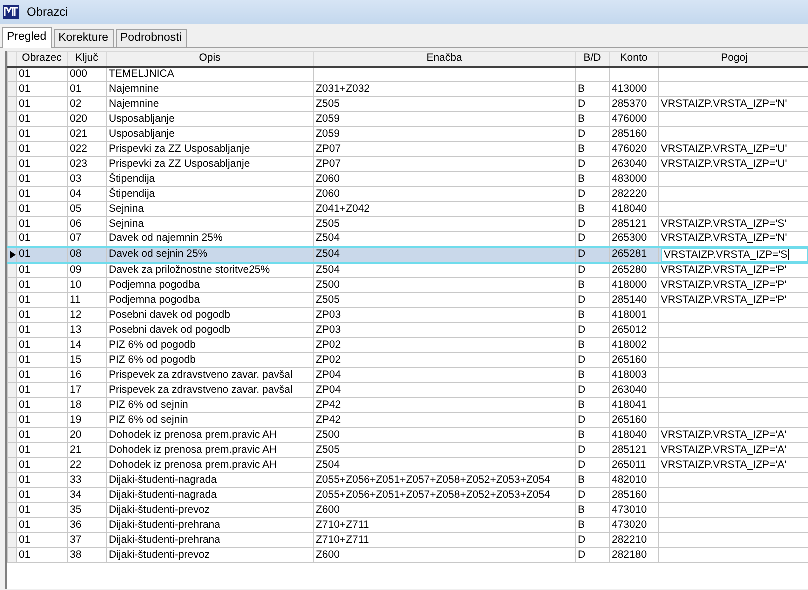  I want to click on table-cell: 35, so click(87, 510).